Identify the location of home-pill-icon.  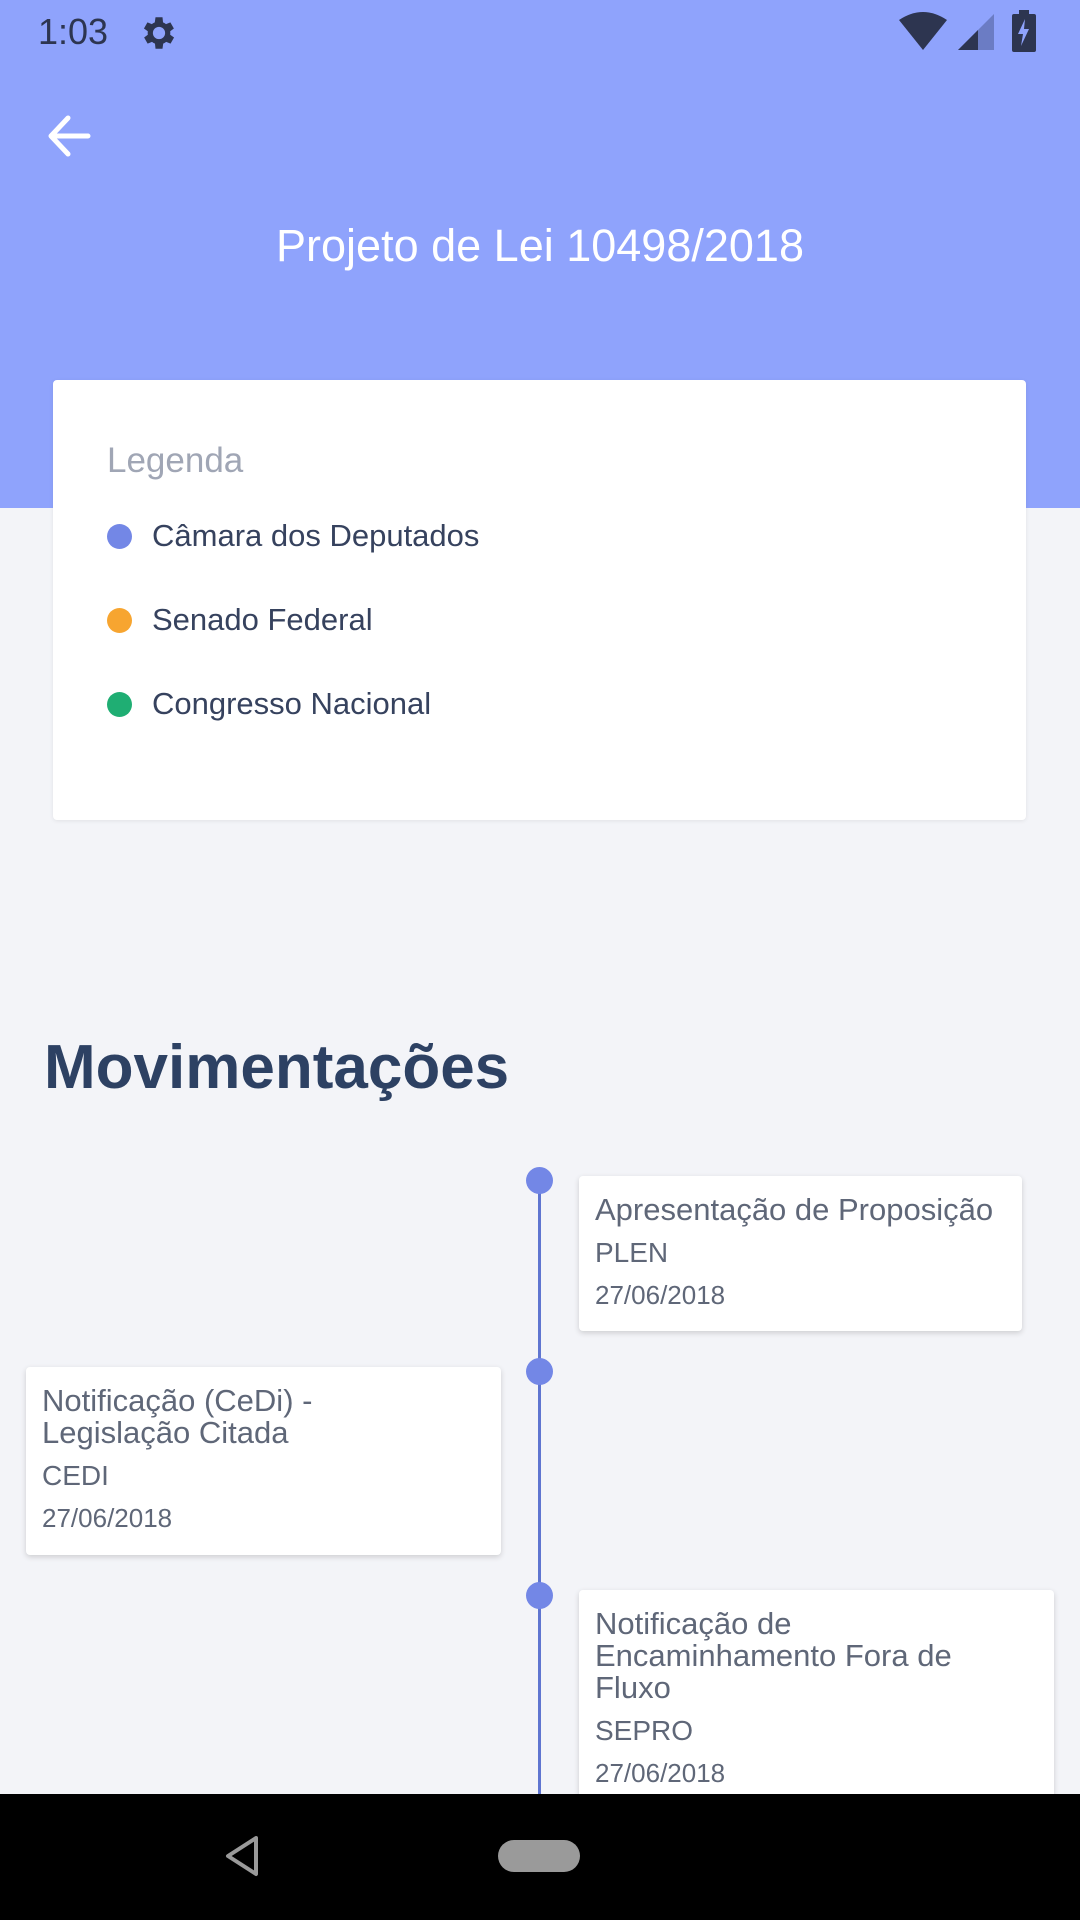
(539, 1856).